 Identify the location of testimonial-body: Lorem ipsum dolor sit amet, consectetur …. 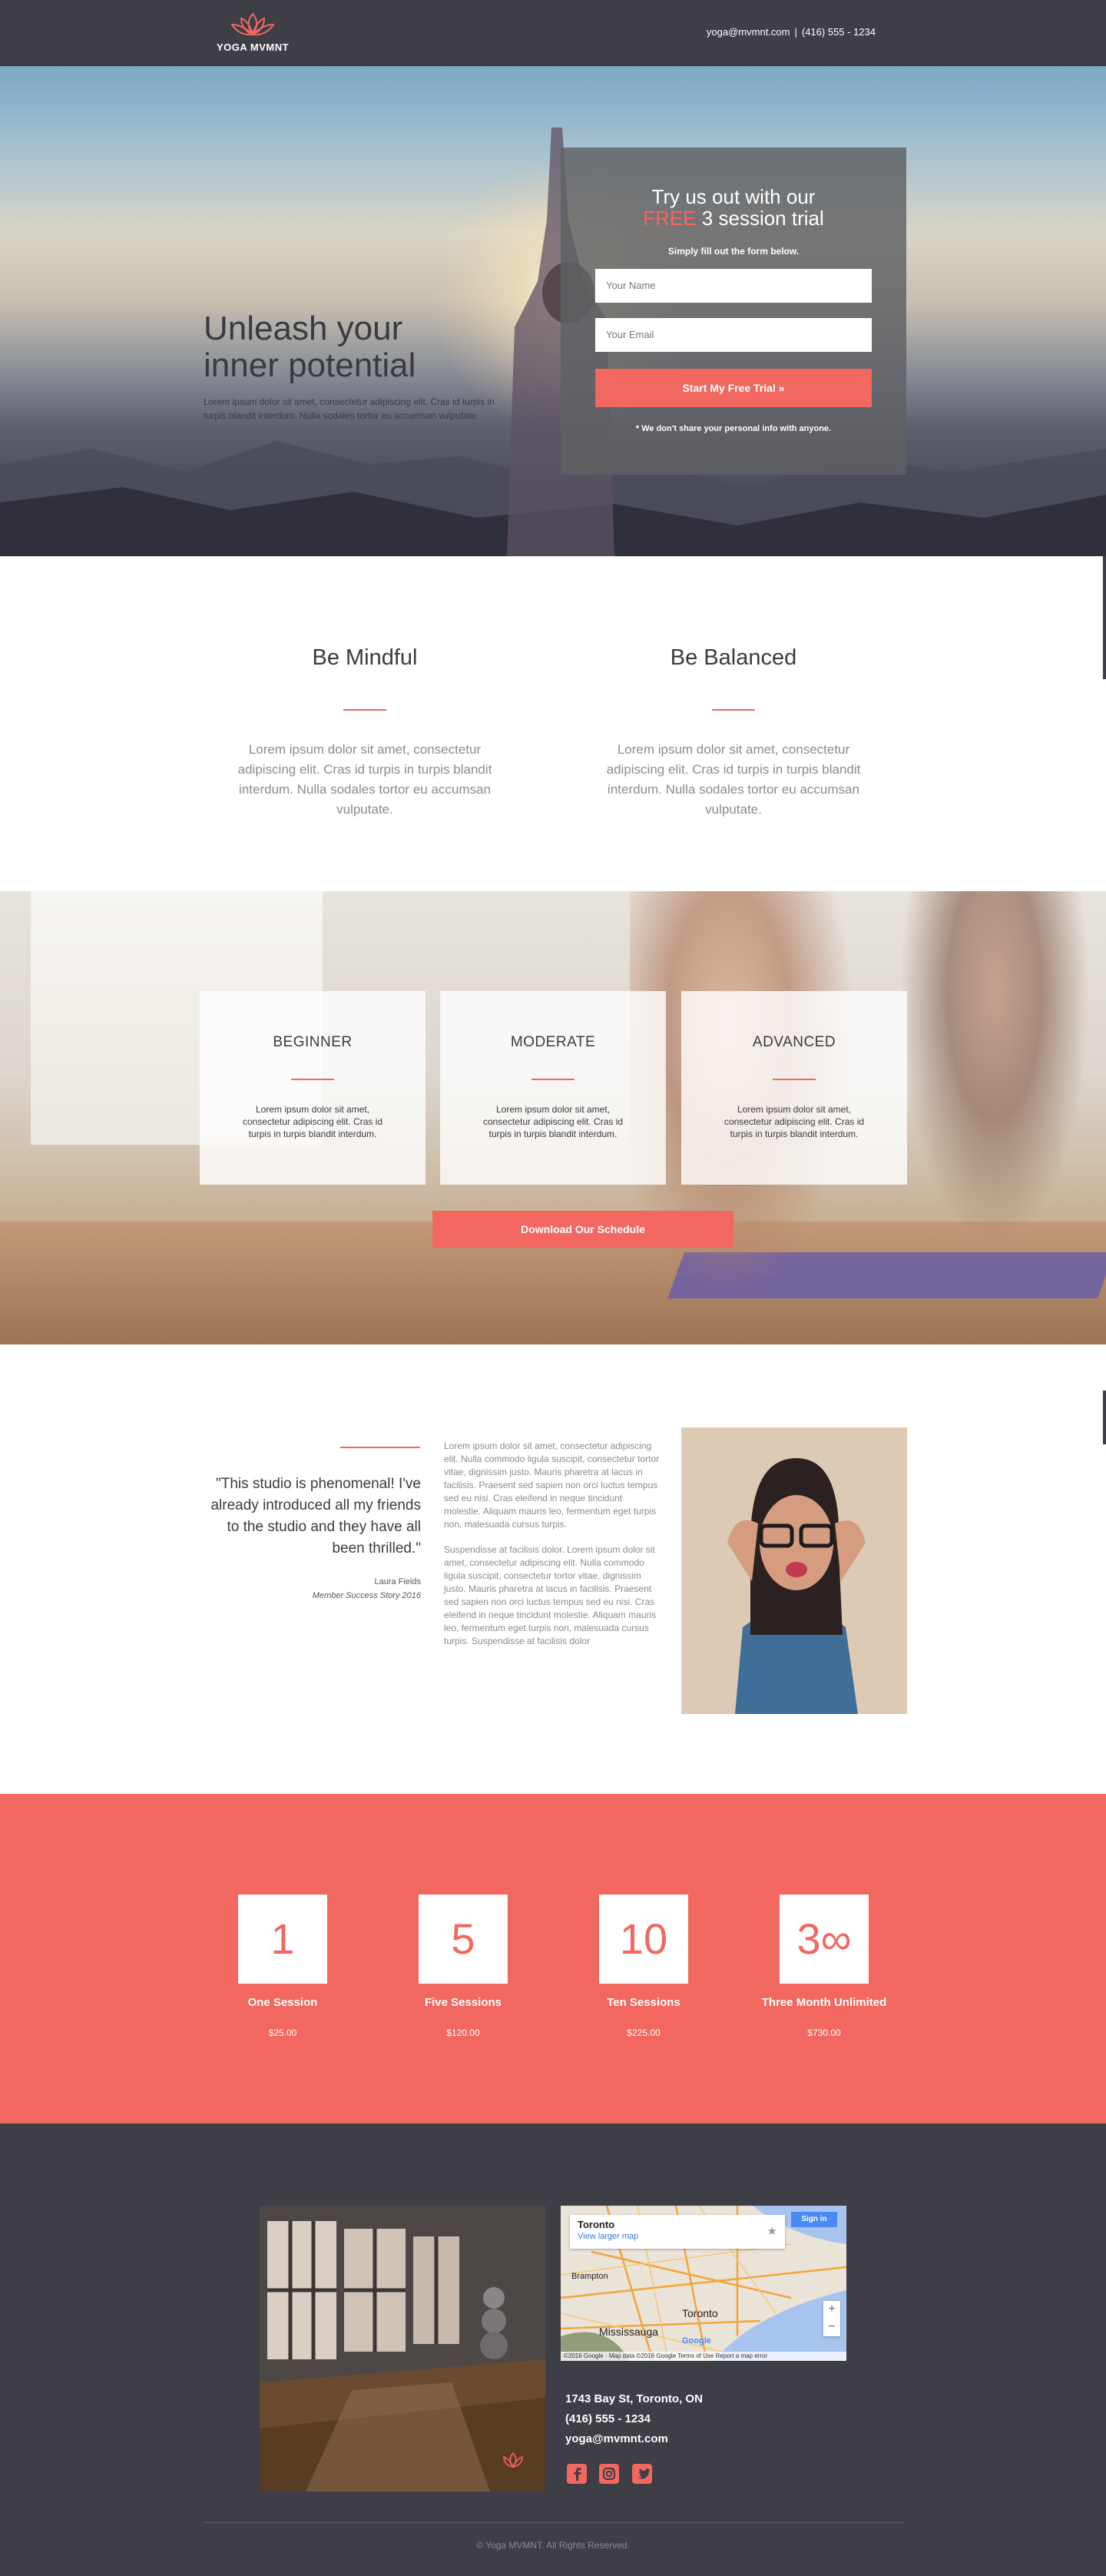
(553, 1544).